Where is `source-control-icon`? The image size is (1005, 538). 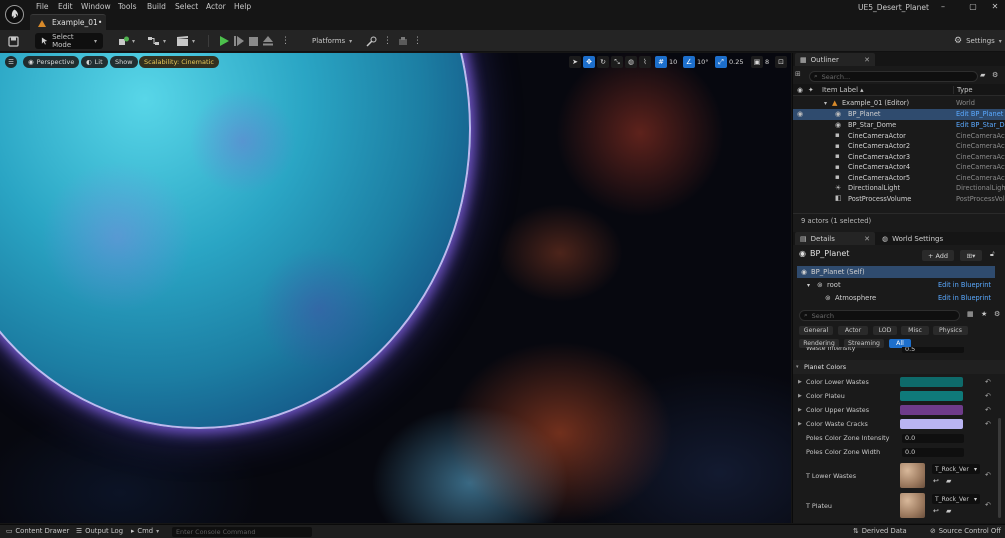 source-control-icon is located at coordinates (403, 41).